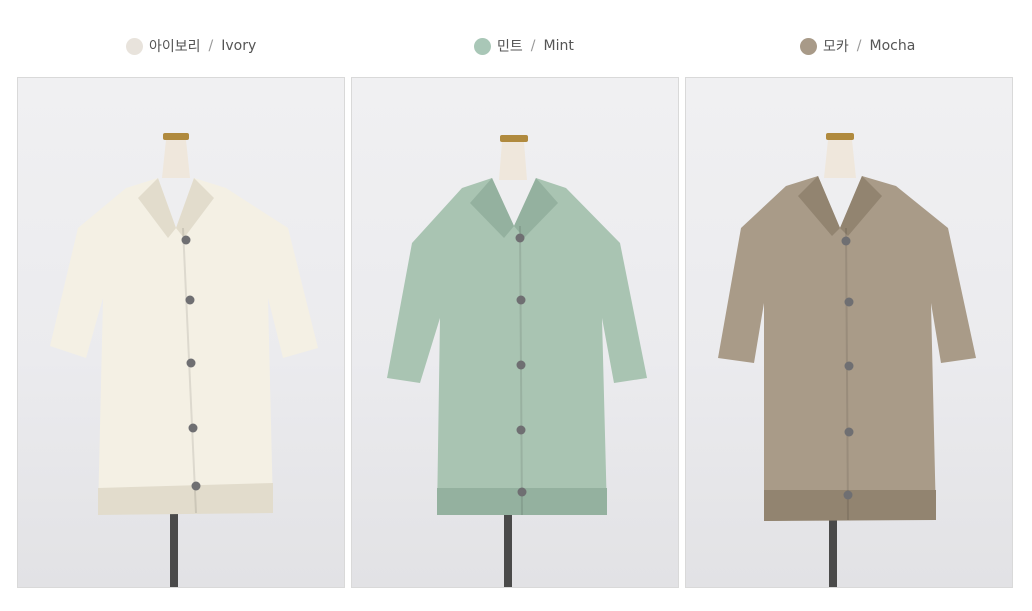 Image resolution: width=1032 pixels, height=611 pixels. Describe the element at coordinates (524, 46) in the screenshot. I see `color-option-mint: 민트 / Mint` at that location.